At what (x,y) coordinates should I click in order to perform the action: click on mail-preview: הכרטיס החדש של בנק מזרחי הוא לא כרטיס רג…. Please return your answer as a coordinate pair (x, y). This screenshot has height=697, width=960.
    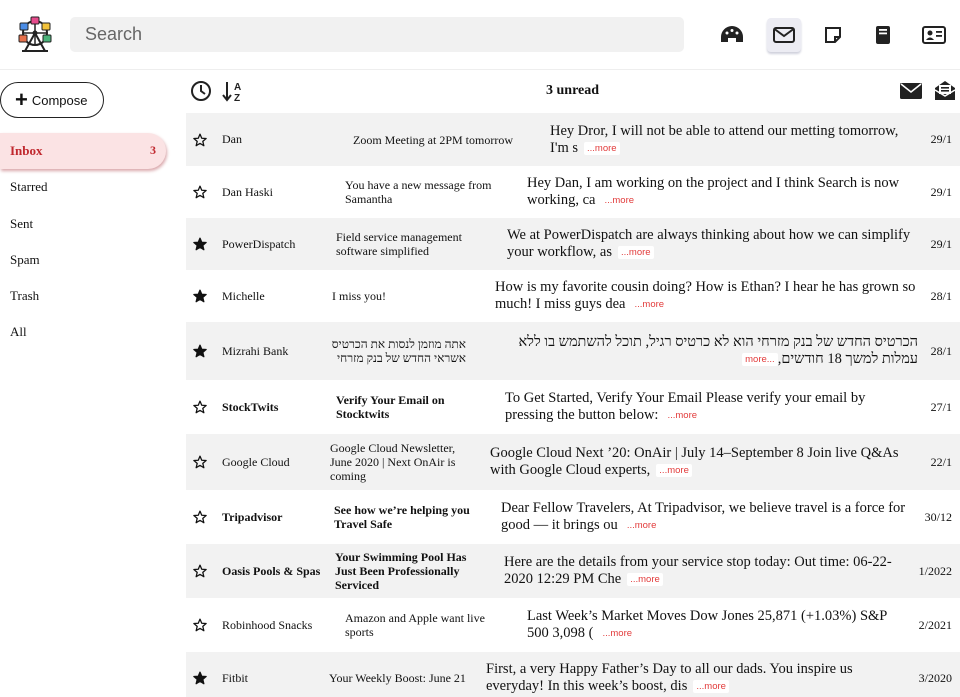
    Looking at the image, I should click on (702, 351).